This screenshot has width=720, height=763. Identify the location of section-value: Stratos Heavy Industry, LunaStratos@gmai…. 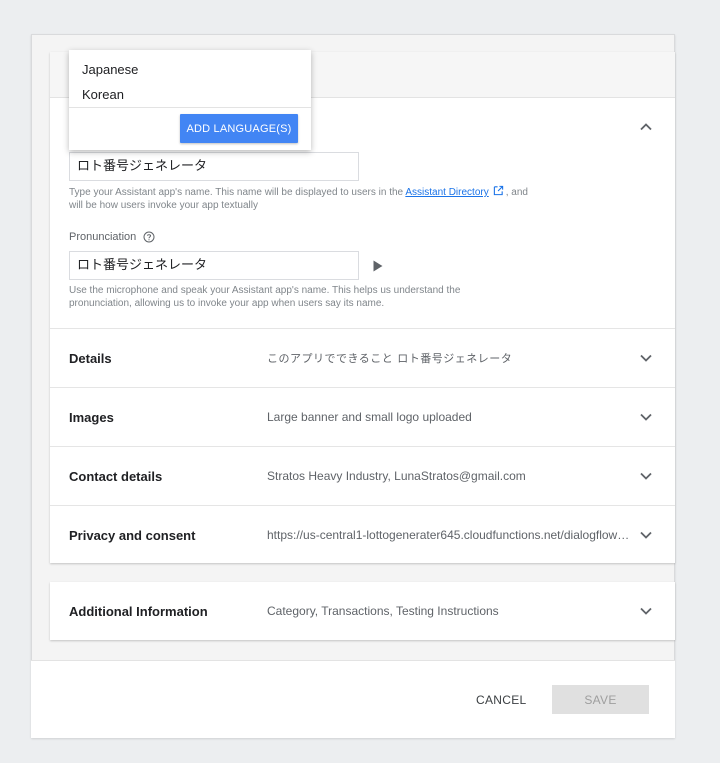
(396, 476).